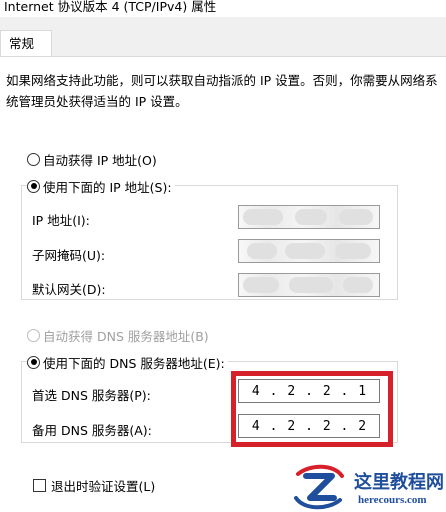  What do you see at coordinates (33, 362) in the screenshot?
I see `manual-dns-radio` at bounding box center [33, 362].